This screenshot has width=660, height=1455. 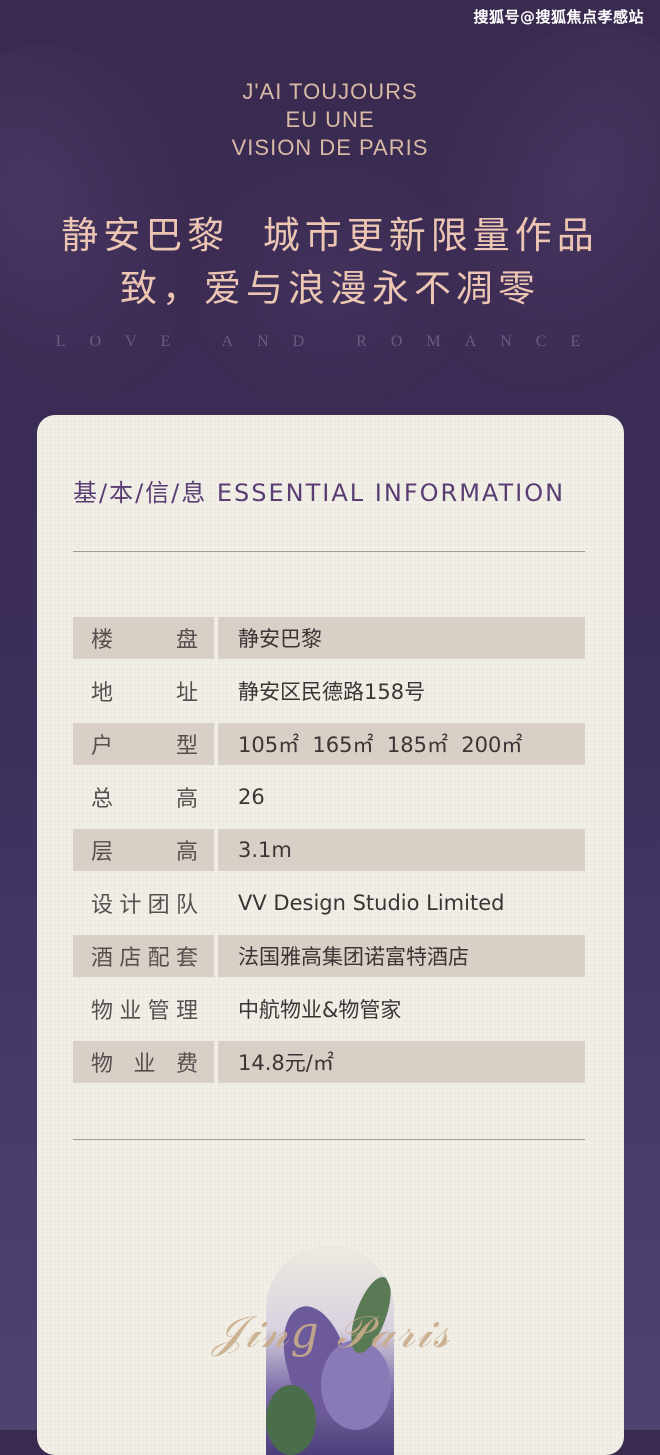 What do you see at coordinates (558, 17) in the screenshot?
I see `source-watermark: 搜狐号@搜狐焦点孝感站` at bounding box center [558, 17].